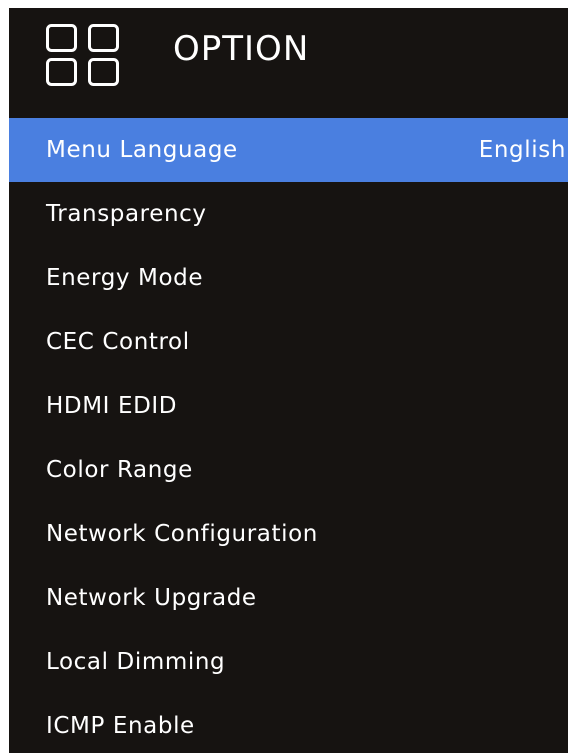  I want to click on menu-item-network-configuration: Network Configuration, so click(288, 534).